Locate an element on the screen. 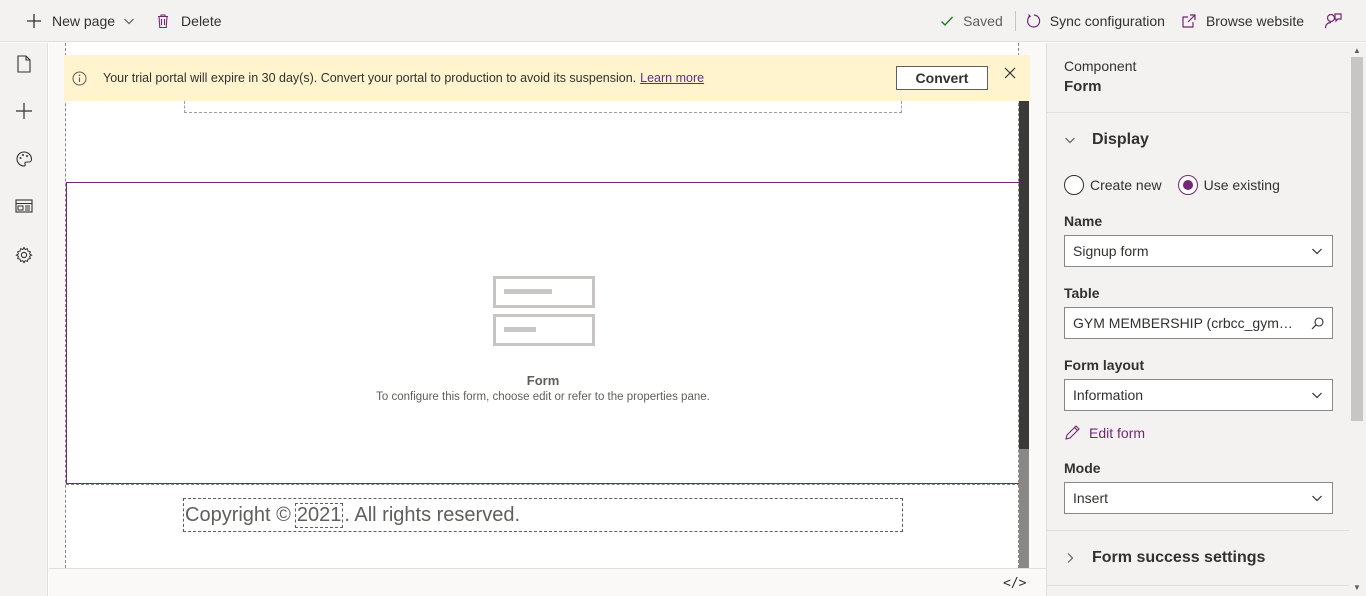 This screenshot has width=1366, height=596. mode-dropdown: Insert is located at coordinates (1198, 498).